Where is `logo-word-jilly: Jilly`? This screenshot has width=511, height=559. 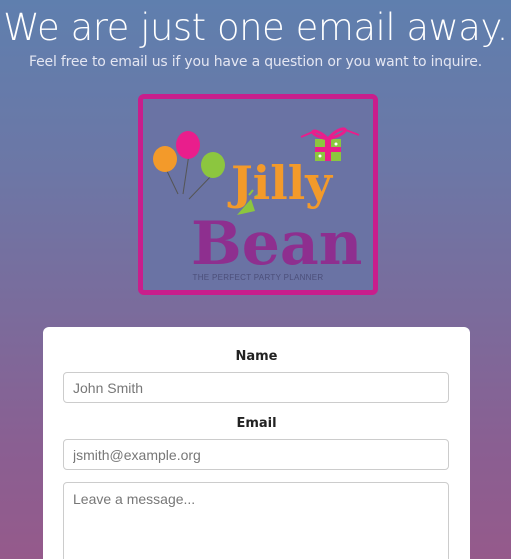
logo-word-jilly: Jilly is located at coordinates (280, 183).